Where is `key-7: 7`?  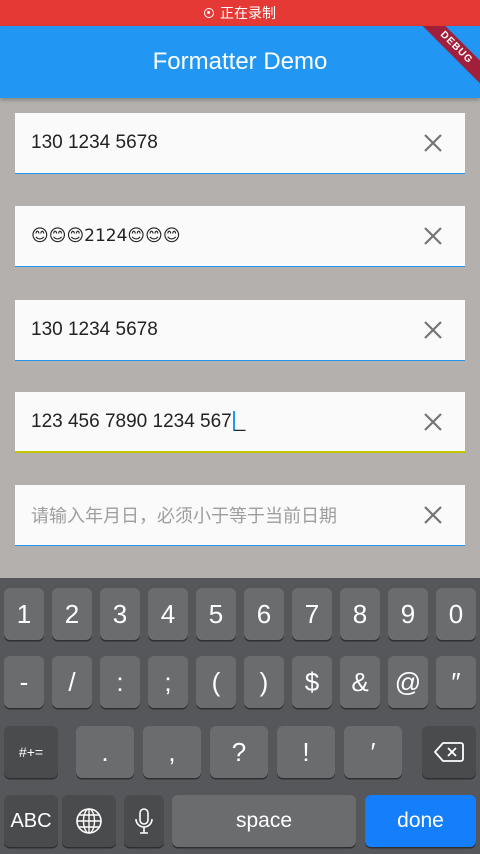 key-7: 7 is located at coordinates (312, 614).